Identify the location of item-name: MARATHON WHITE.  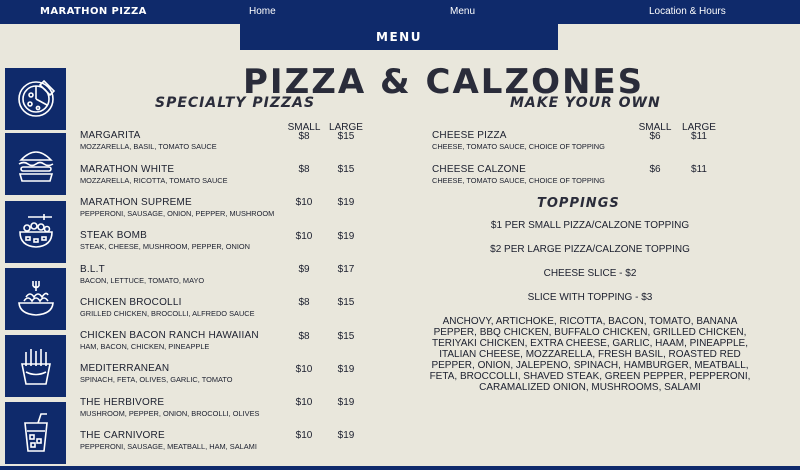
(127, 169).